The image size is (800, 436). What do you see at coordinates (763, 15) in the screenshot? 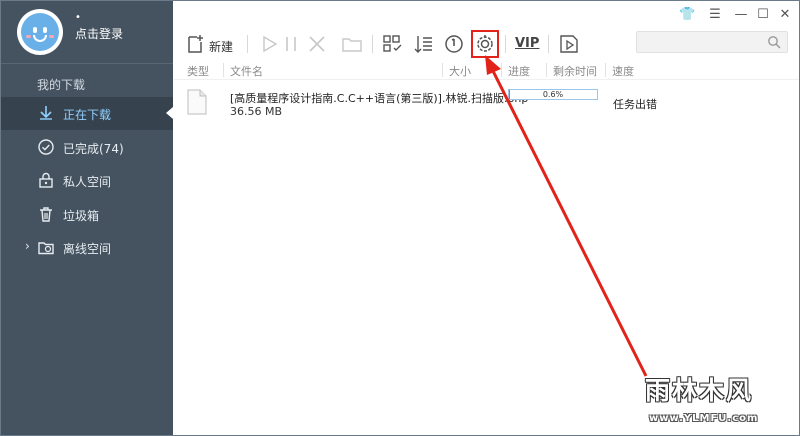
I see `maximize-button: ☐` at bounding box center [763, 15].